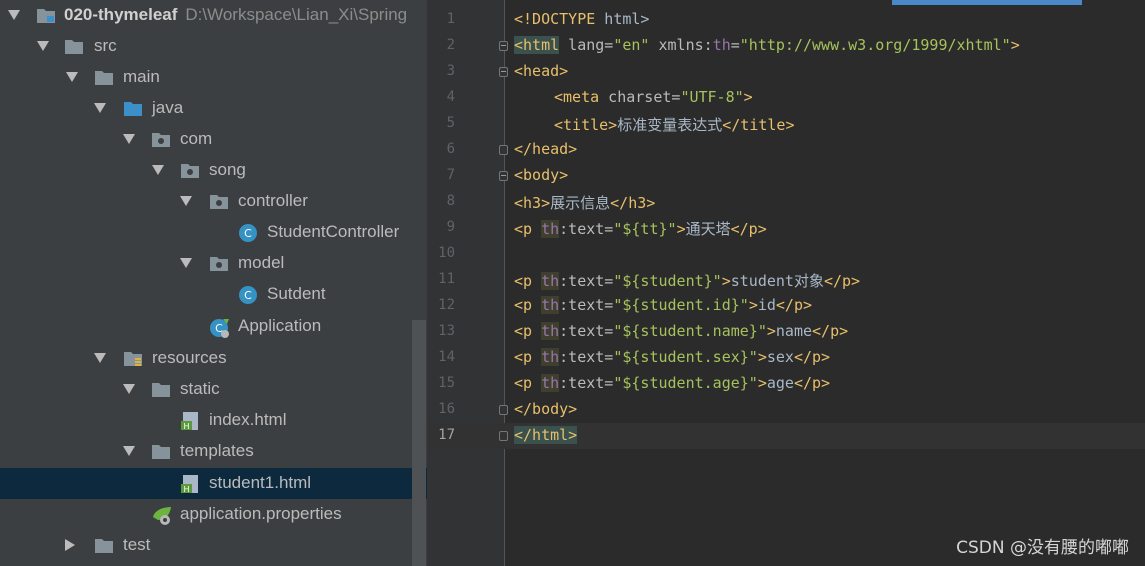  What do you see at coordinates (196, 138) in the screenshot?
I see `tree-item-label: com` at bounding box center [196, 138].